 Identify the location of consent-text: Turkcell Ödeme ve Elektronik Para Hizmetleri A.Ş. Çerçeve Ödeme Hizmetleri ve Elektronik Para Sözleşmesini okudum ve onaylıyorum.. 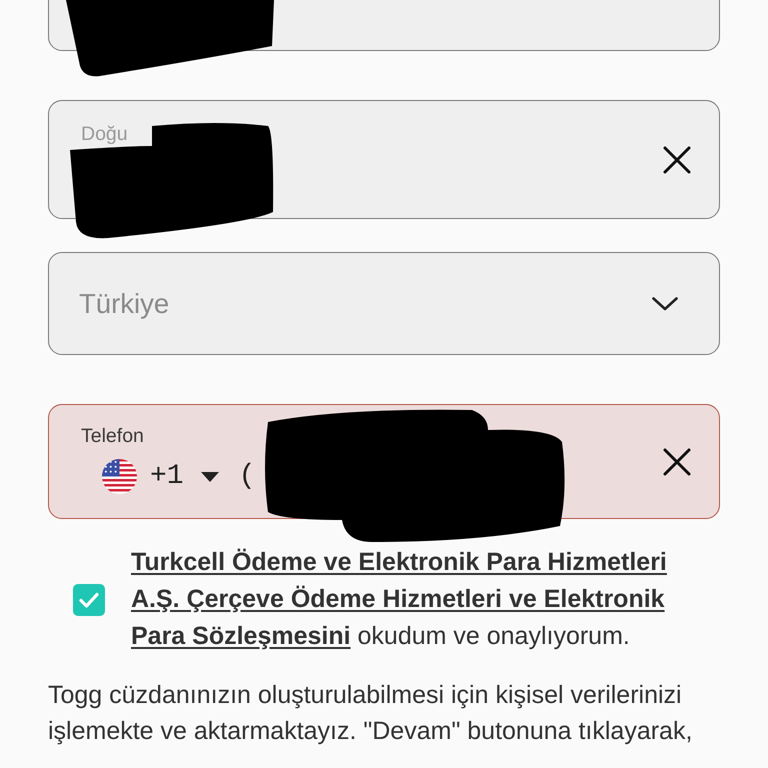
(399, 599).